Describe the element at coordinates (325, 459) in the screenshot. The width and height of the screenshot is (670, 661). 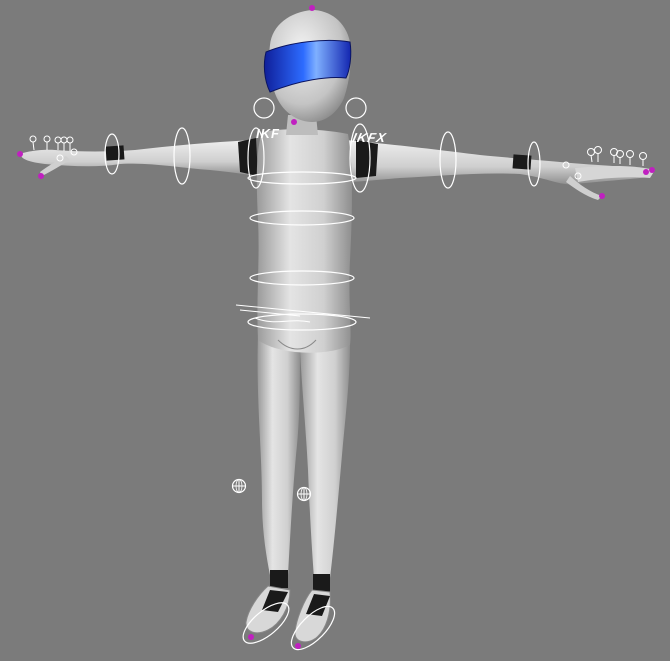
I see `right-leg` at that location.